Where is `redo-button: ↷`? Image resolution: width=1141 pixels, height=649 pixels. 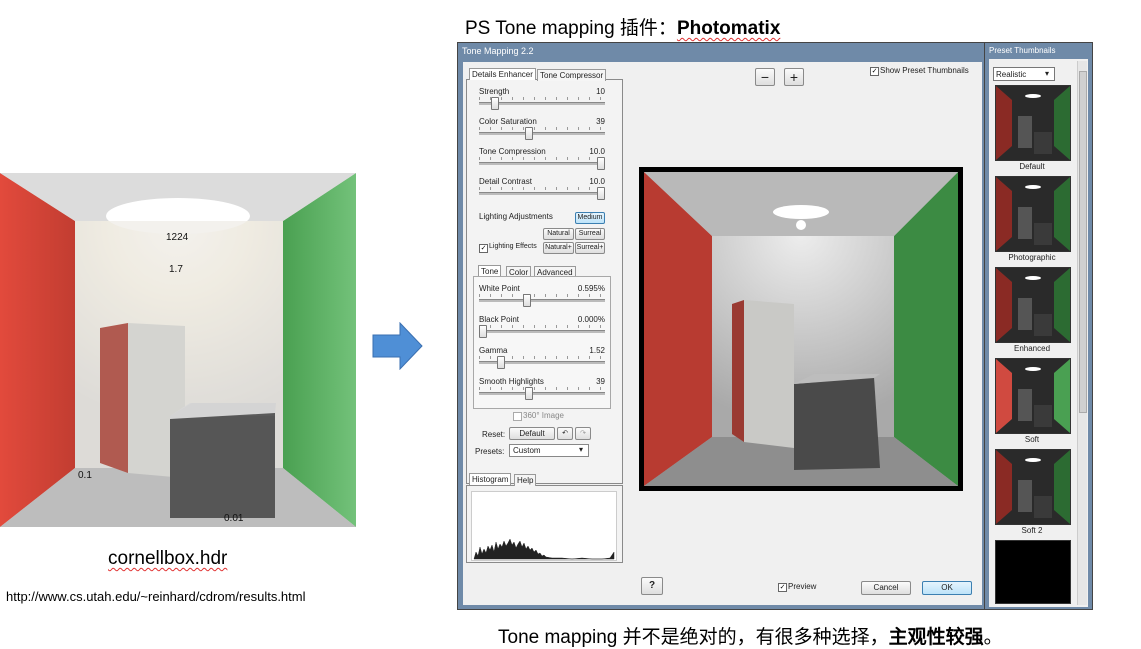 redo-button: ↷ is located at coordinates (583, 433).